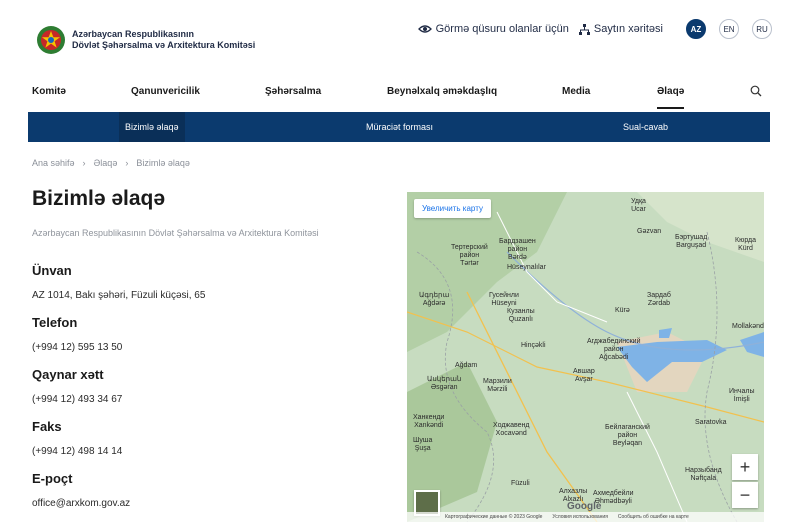 This screenshot has width=800, height=526. I want to click on map-place-label: Бардзашен район Bərdə, so click(517, 249).